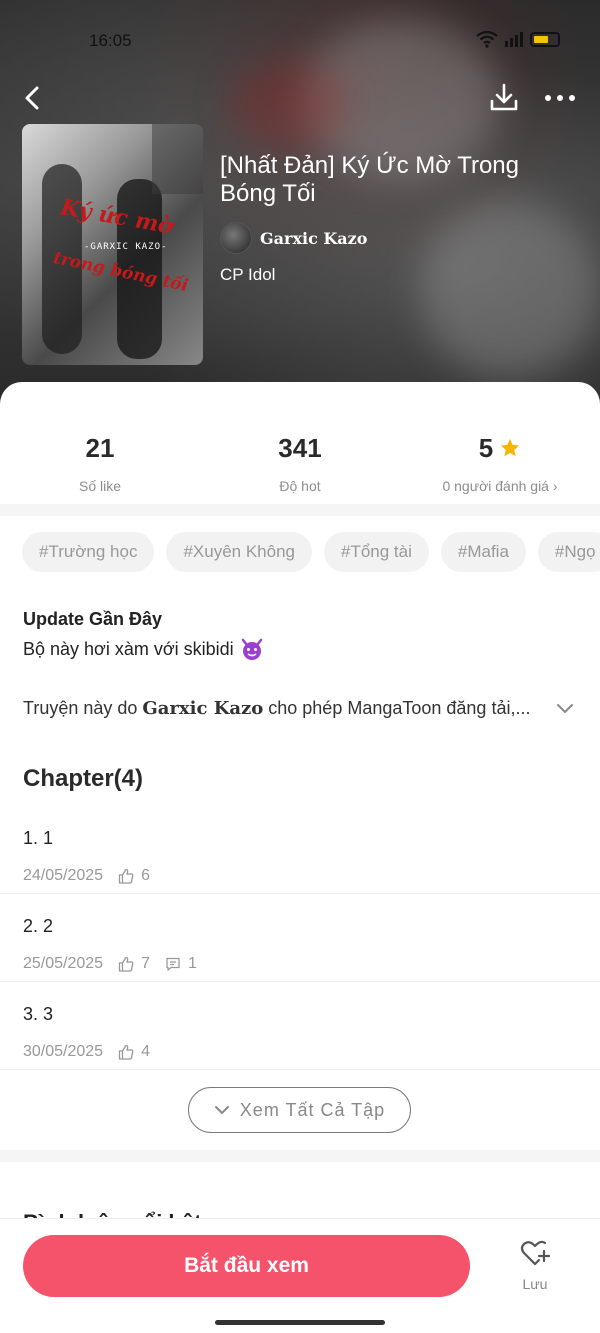 The height and width of the screenshot is (1333, 600). I want to click on tag-chip: #Trường học, so click(88, 552).